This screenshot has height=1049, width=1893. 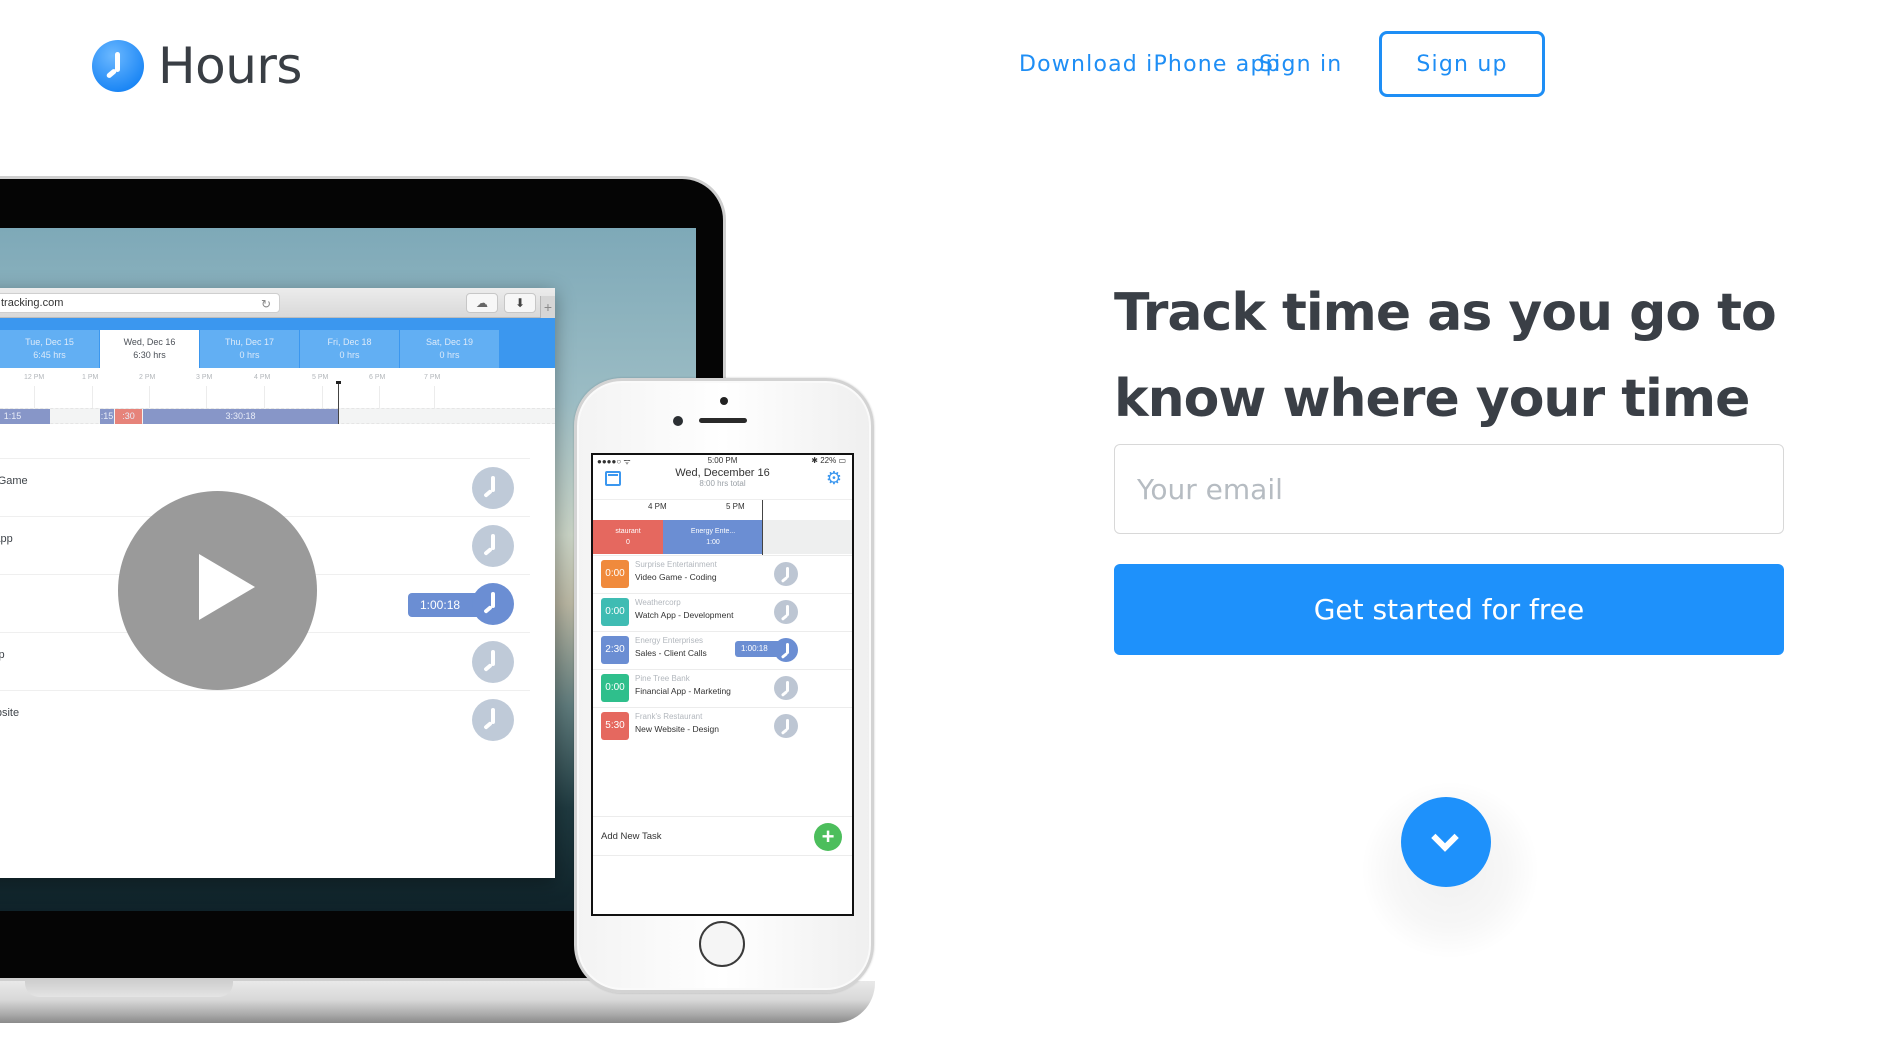 I want to click on phone-timeline-segment: Energy Ente... 1:00, so click(x=713, y=537).